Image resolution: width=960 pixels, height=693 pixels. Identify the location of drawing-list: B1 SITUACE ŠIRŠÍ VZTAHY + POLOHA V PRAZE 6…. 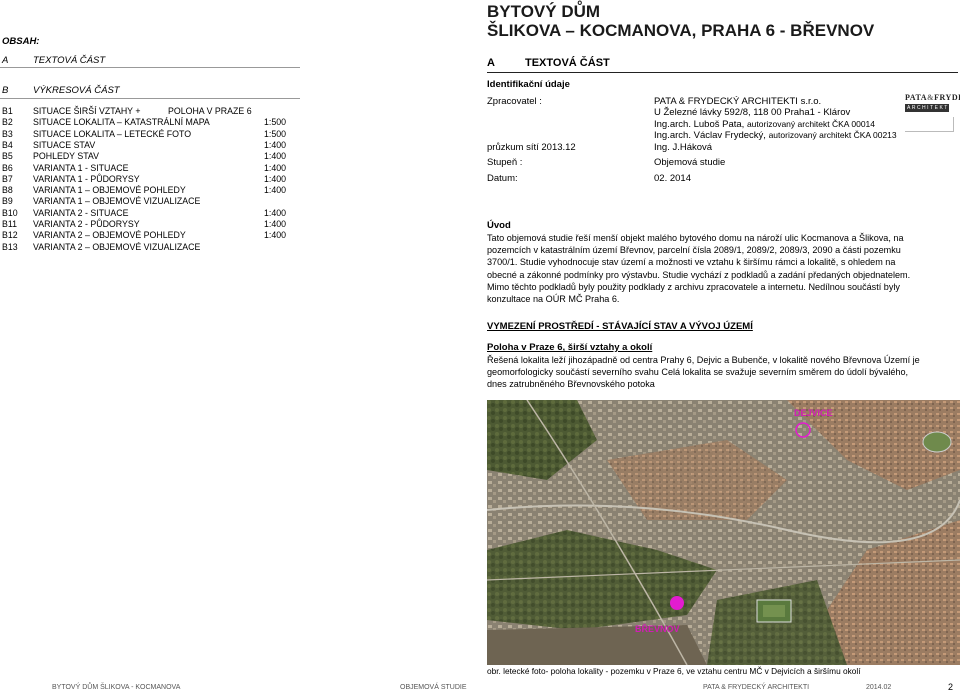
(152, 181).